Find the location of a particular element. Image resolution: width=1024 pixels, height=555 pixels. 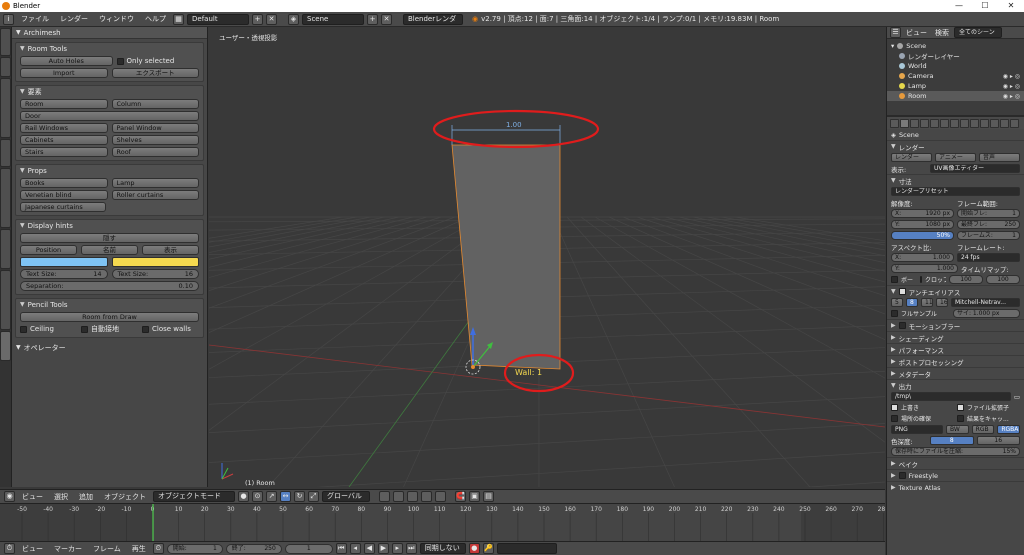

render-animation-button: アニメー is located at coordinates (955, 157).